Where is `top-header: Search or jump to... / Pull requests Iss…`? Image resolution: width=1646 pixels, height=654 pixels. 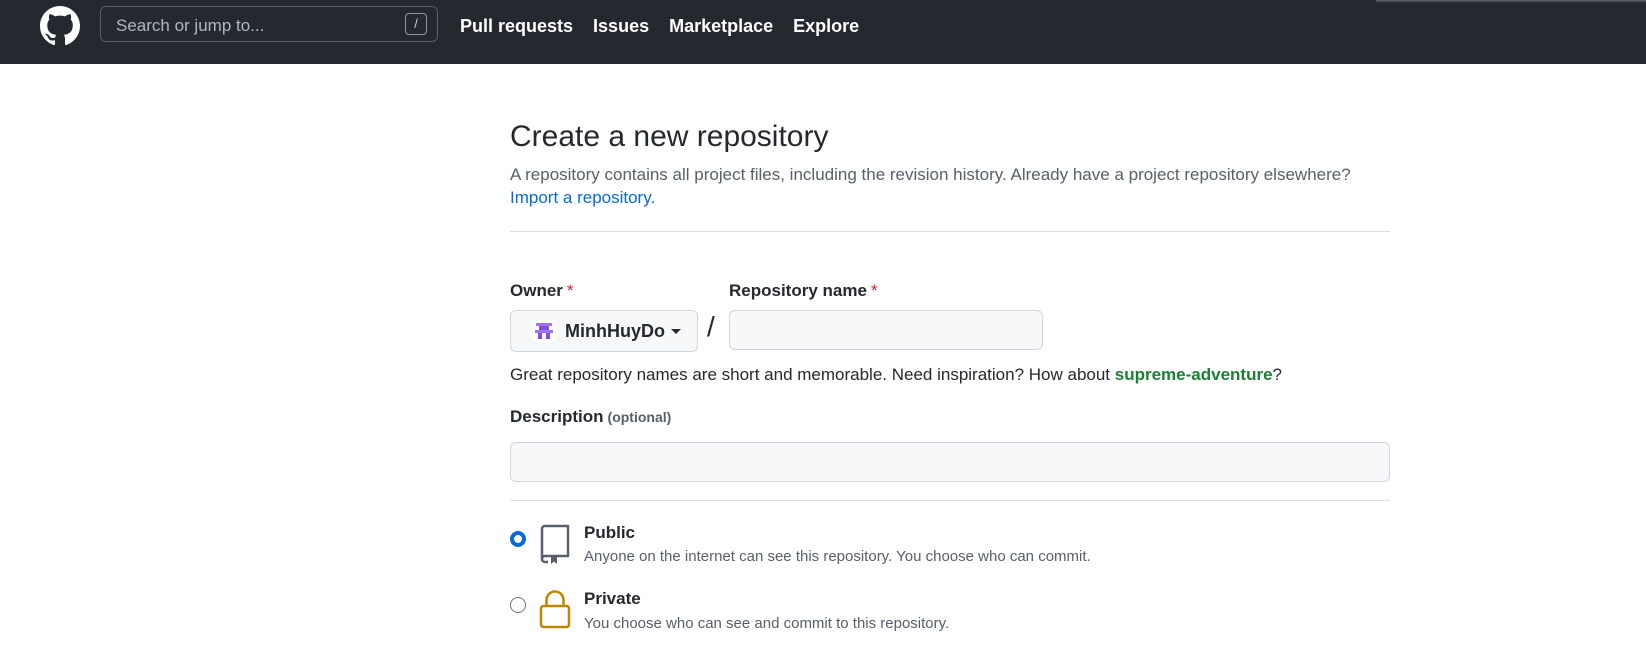
top-header: Search or jump to... / Pull requests Iss… is located at coordinates (823, 32).